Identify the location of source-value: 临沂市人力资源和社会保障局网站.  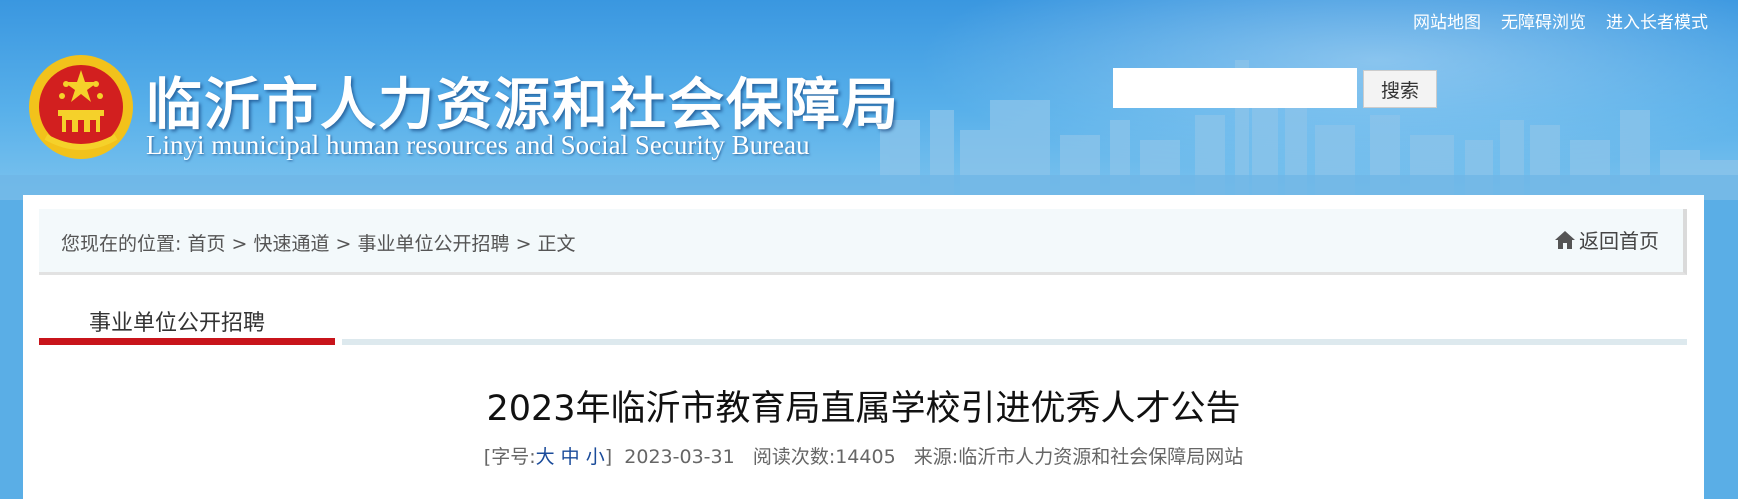
(1101, 457).